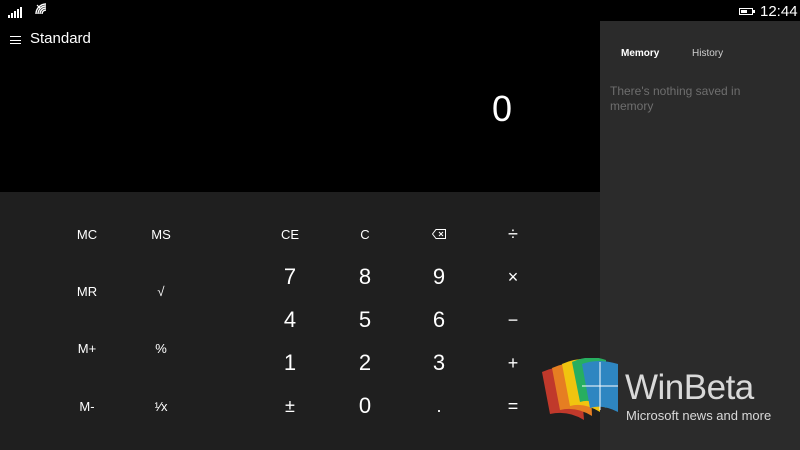 The image size is (800, 450). I want to click on mode-title: Standard, so click(60, 38).